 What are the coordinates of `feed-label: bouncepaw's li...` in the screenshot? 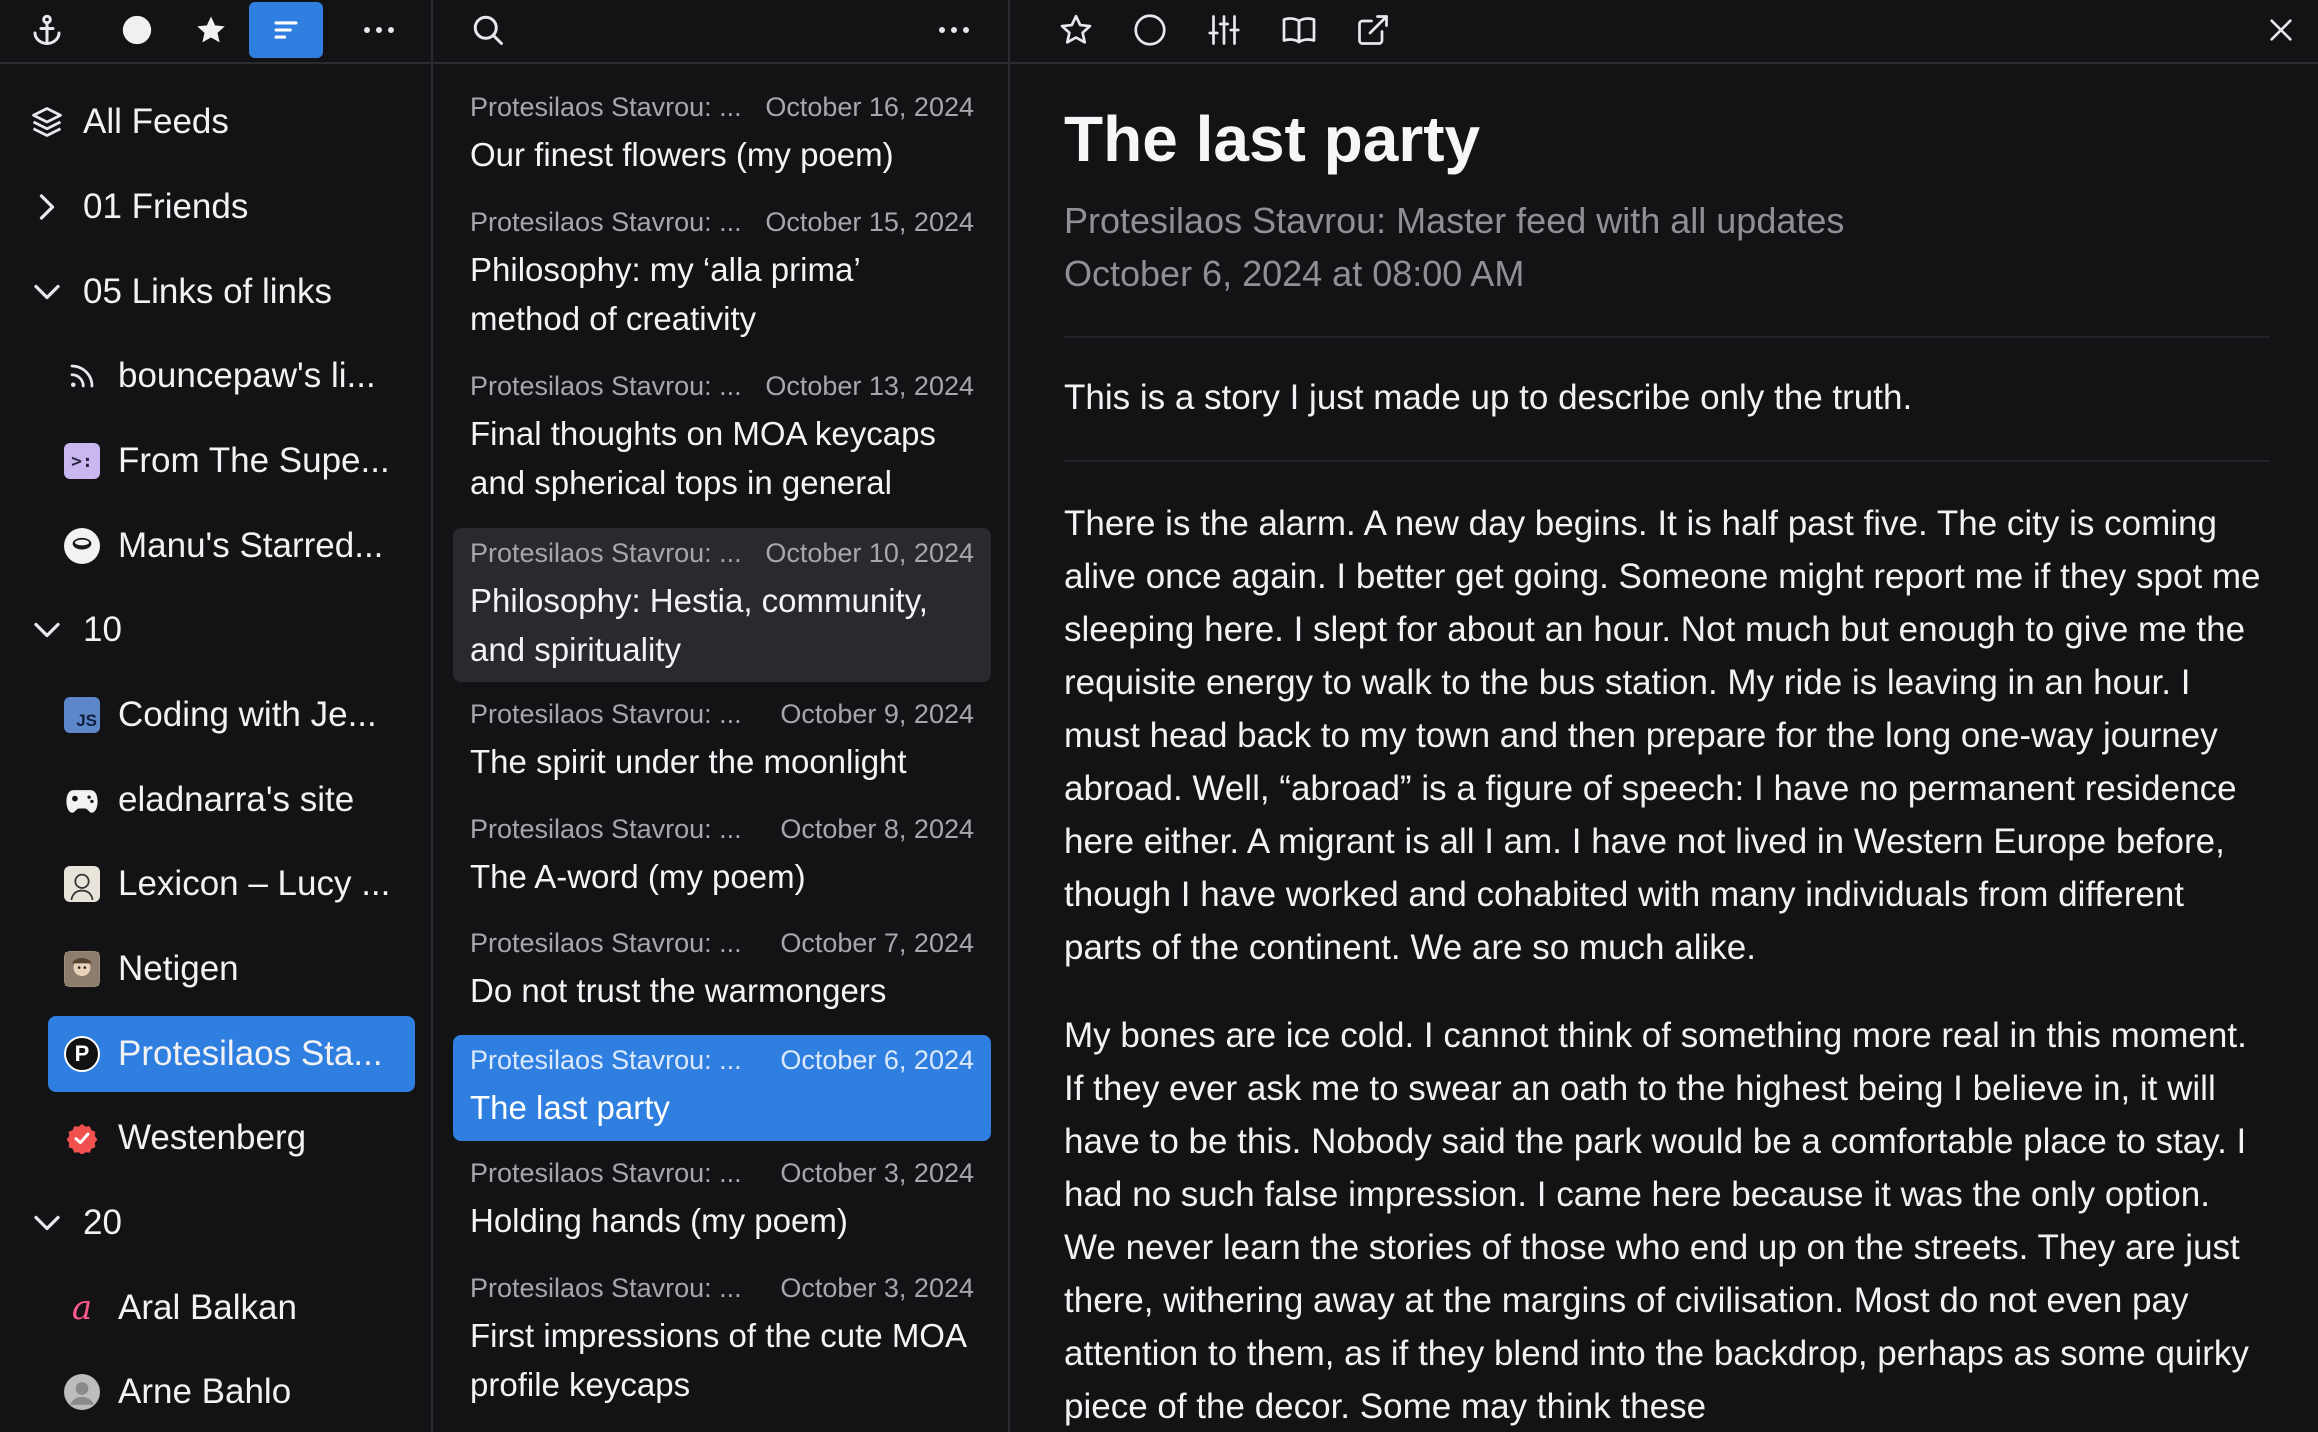 It's located at (247, 375).